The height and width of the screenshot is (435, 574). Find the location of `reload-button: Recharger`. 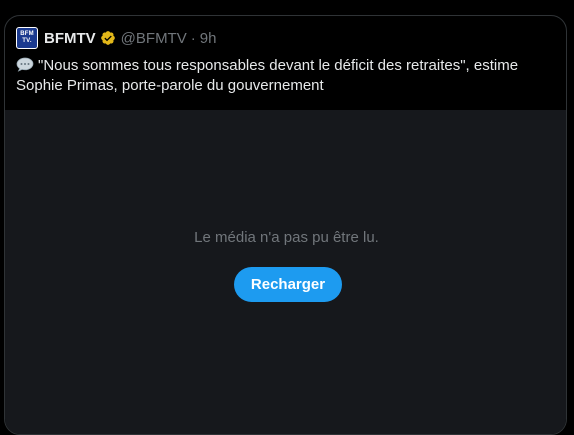

reload-button: Recharger is located at coordinates (288, 284).